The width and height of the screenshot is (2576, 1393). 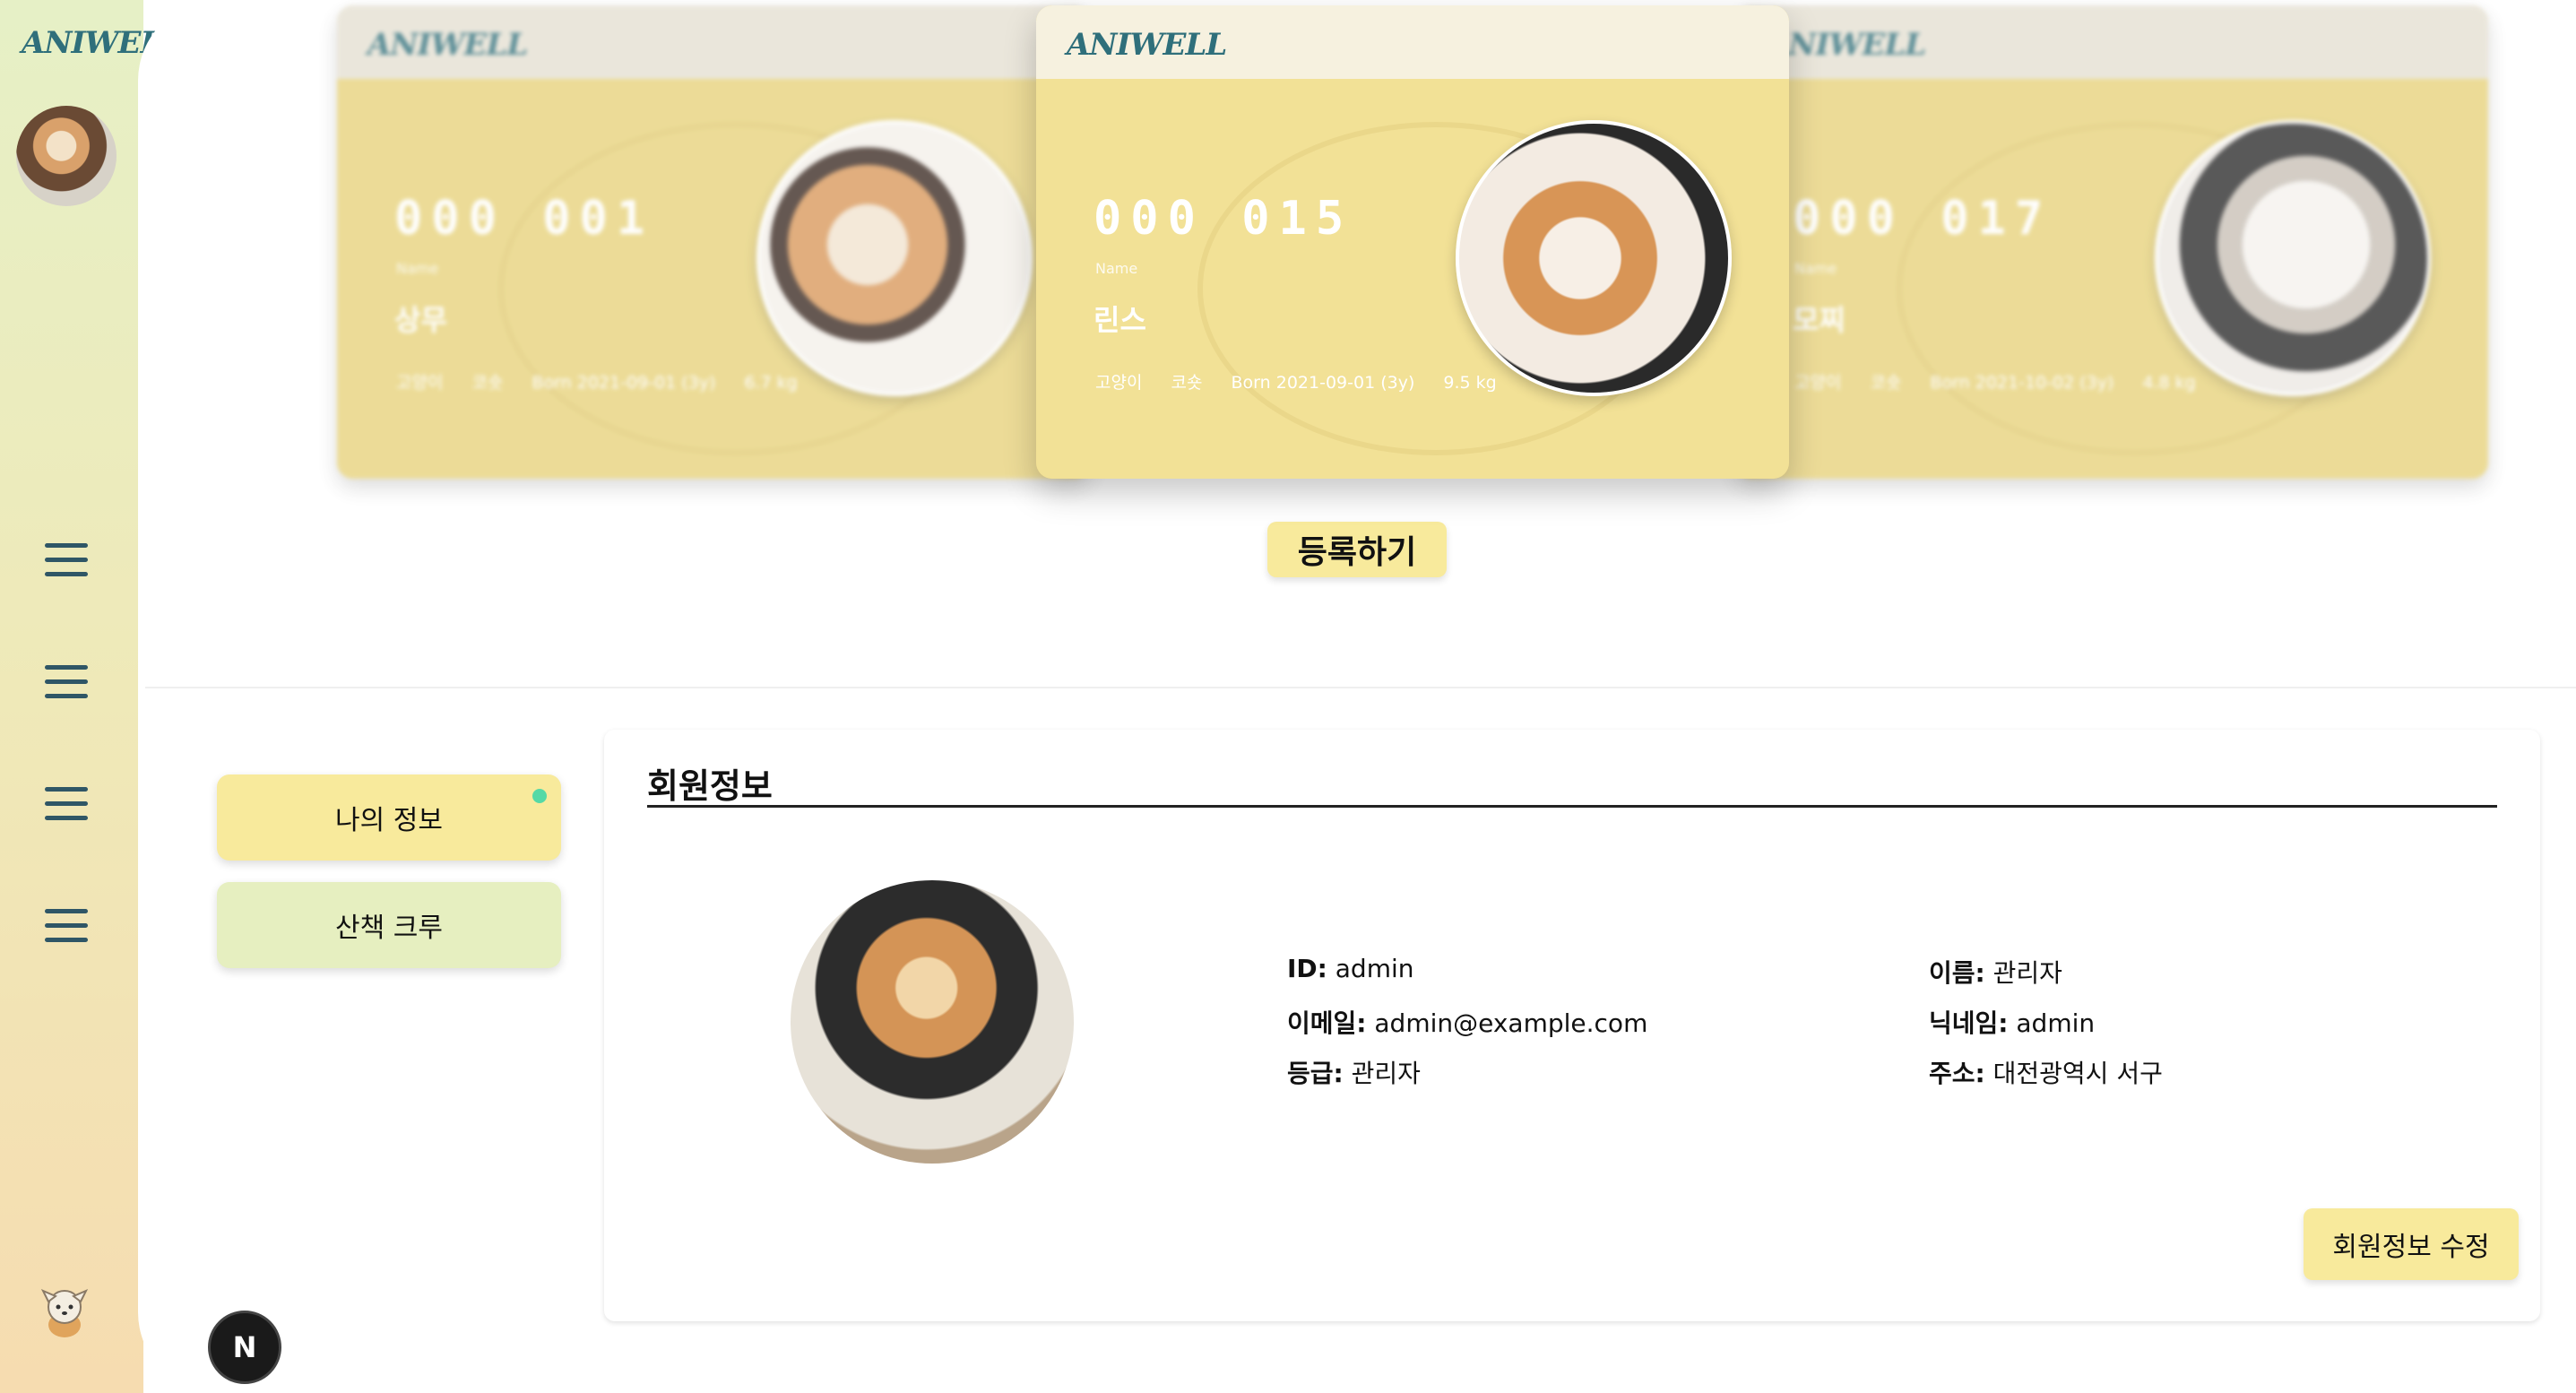 What do you see at coordinates (64, 1312) in the screenshot?
I see `dog-mascot-icon` at bounding box center [64, 1312].